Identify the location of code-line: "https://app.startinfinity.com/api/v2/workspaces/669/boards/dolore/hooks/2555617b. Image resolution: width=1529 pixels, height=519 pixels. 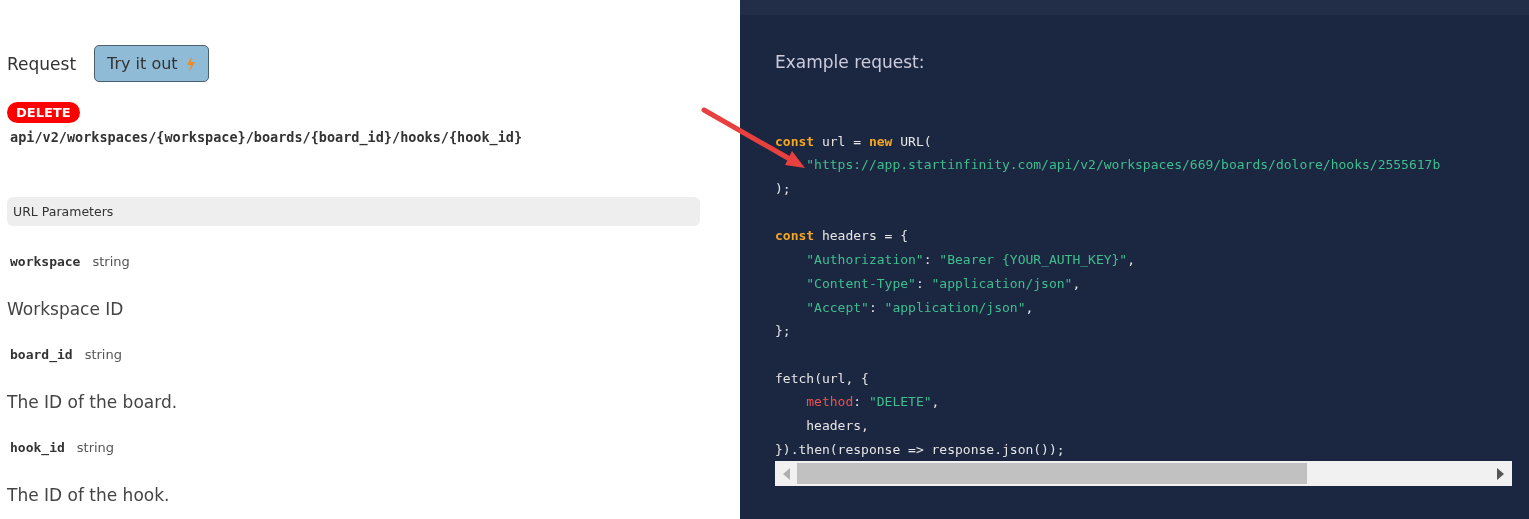
(1123, 165).